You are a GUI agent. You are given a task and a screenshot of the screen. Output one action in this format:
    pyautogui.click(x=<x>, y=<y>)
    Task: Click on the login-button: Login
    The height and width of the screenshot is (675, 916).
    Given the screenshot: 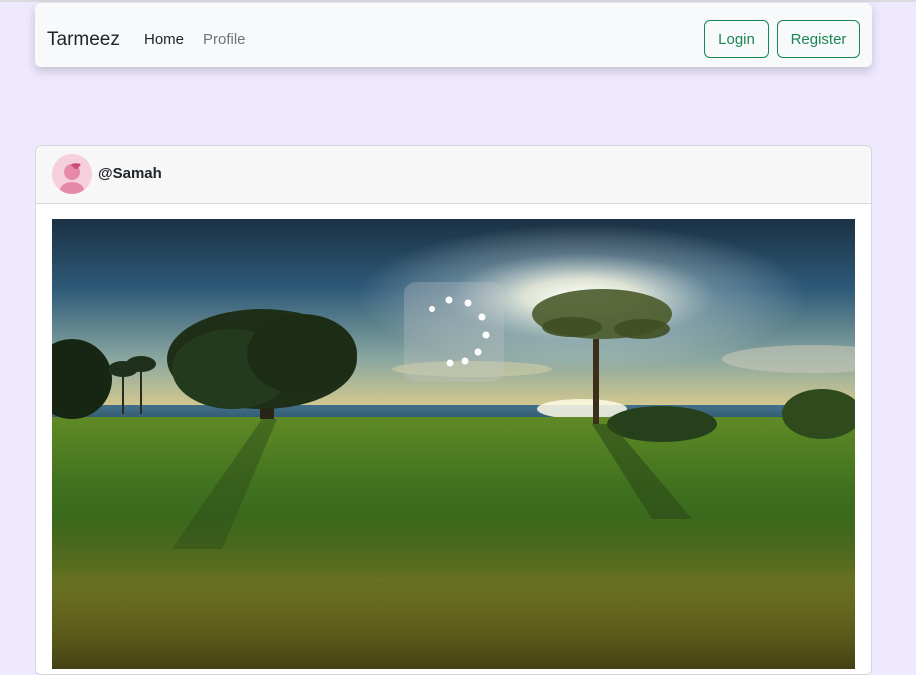 What is the action you would take?
    pyautogui.click(x=736, y=39)
    